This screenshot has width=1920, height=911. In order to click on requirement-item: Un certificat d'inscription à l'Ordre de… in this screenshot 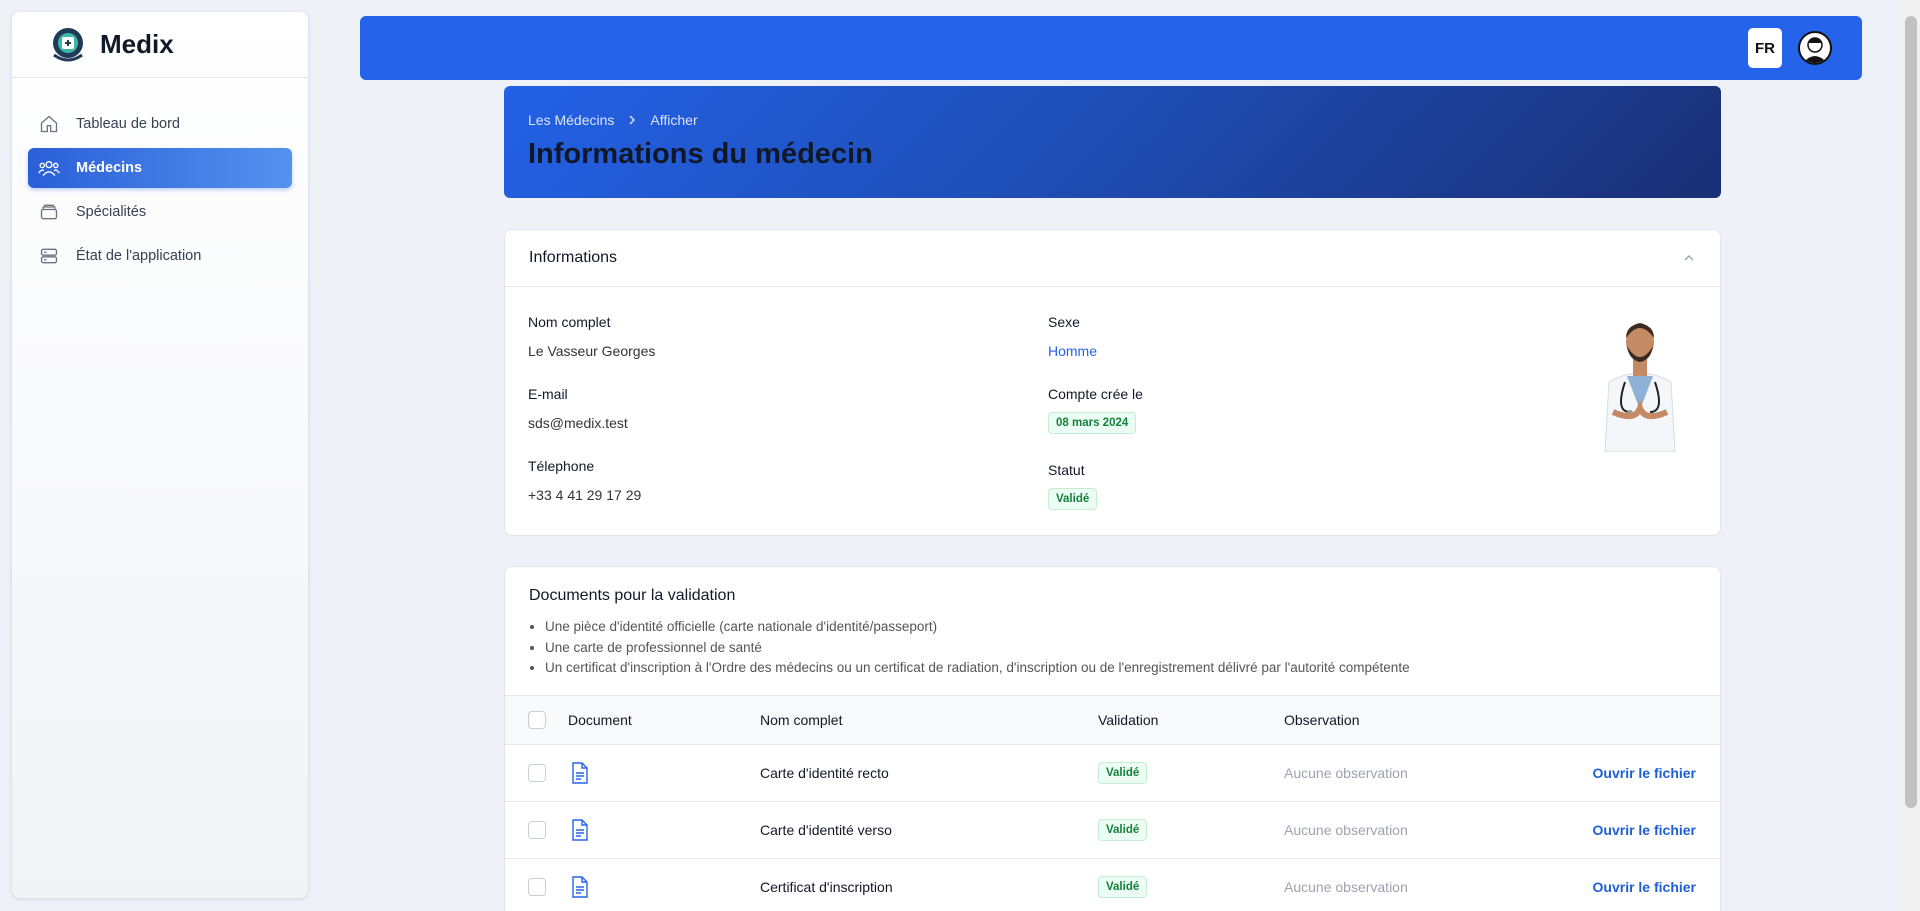, I will do `click(977, 668)`.